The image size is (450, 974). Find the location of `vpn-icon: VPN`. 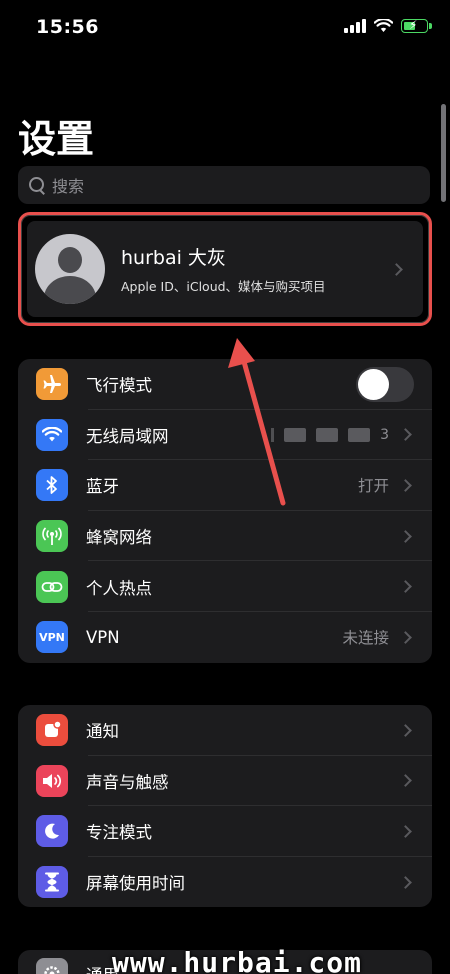

vpn-icon: VPN is located at coordinates (52, 637).